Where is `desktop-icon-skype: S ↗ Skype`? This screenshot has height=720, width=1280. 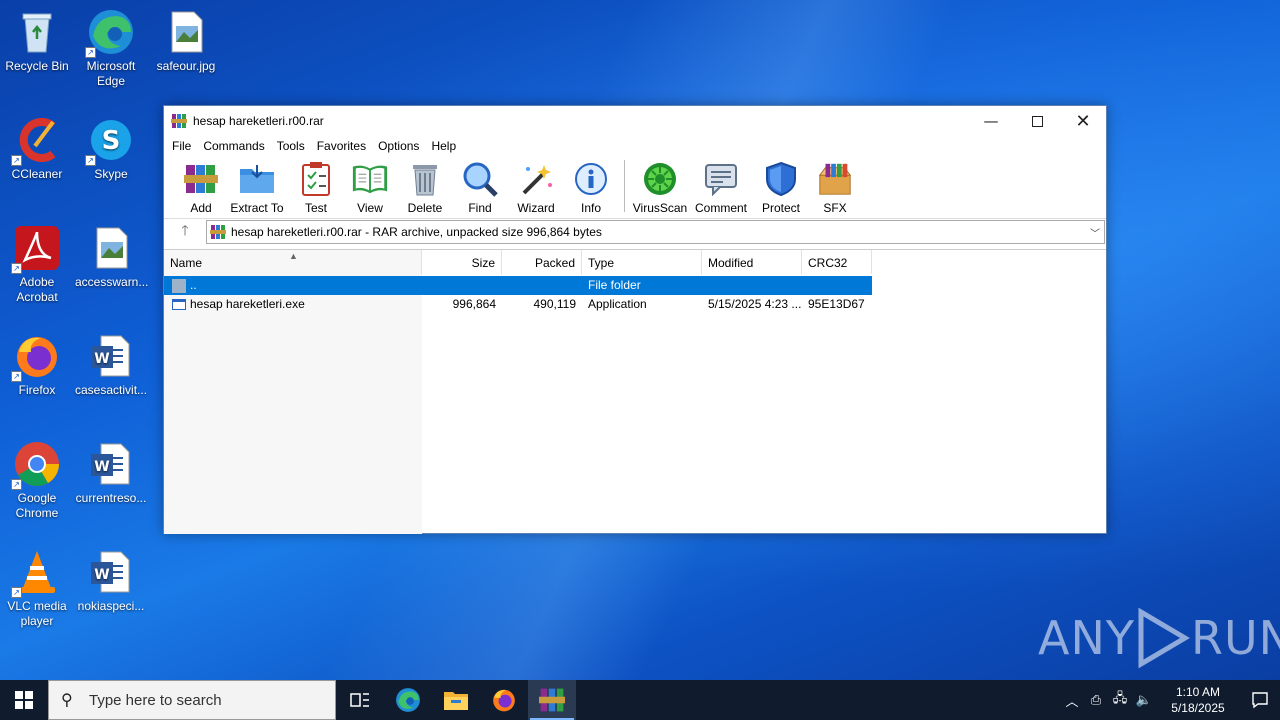
desktop-icon-skype: S ↗ Skype is located at coordinates (111, 149).